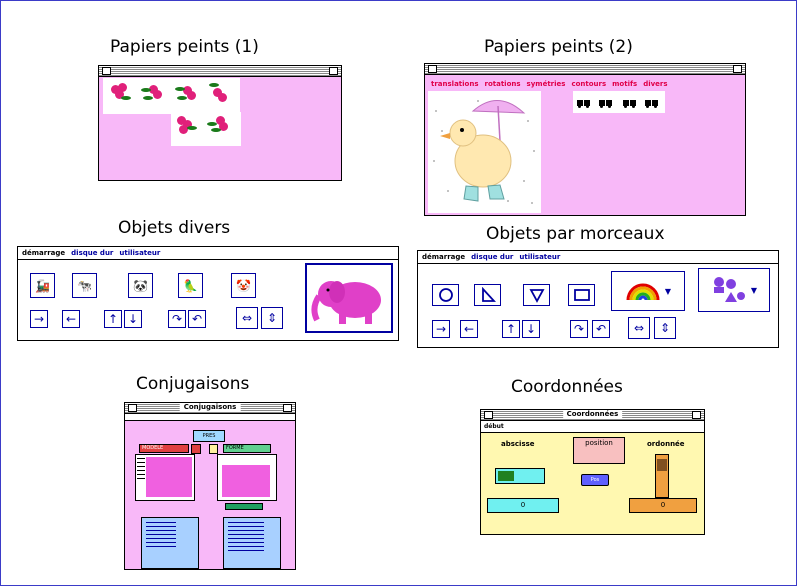 This screenshot has height=586, width=797. What do you see at coordinates (349, 298) in the screenshot?
I see `elephant-preview` at bounding box center [349, 298].